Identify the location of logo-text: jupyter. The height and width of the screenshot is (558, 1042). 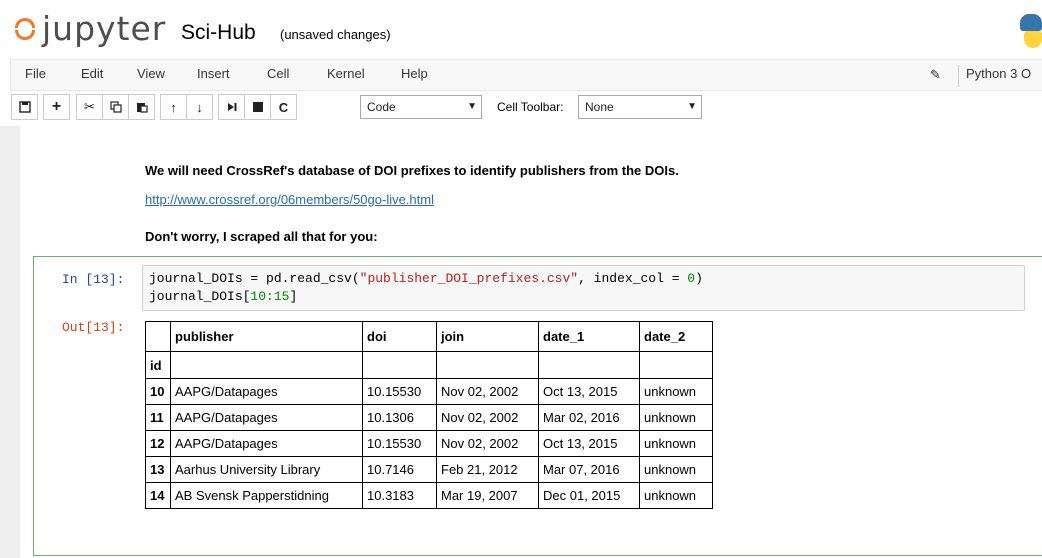
(104, 28).